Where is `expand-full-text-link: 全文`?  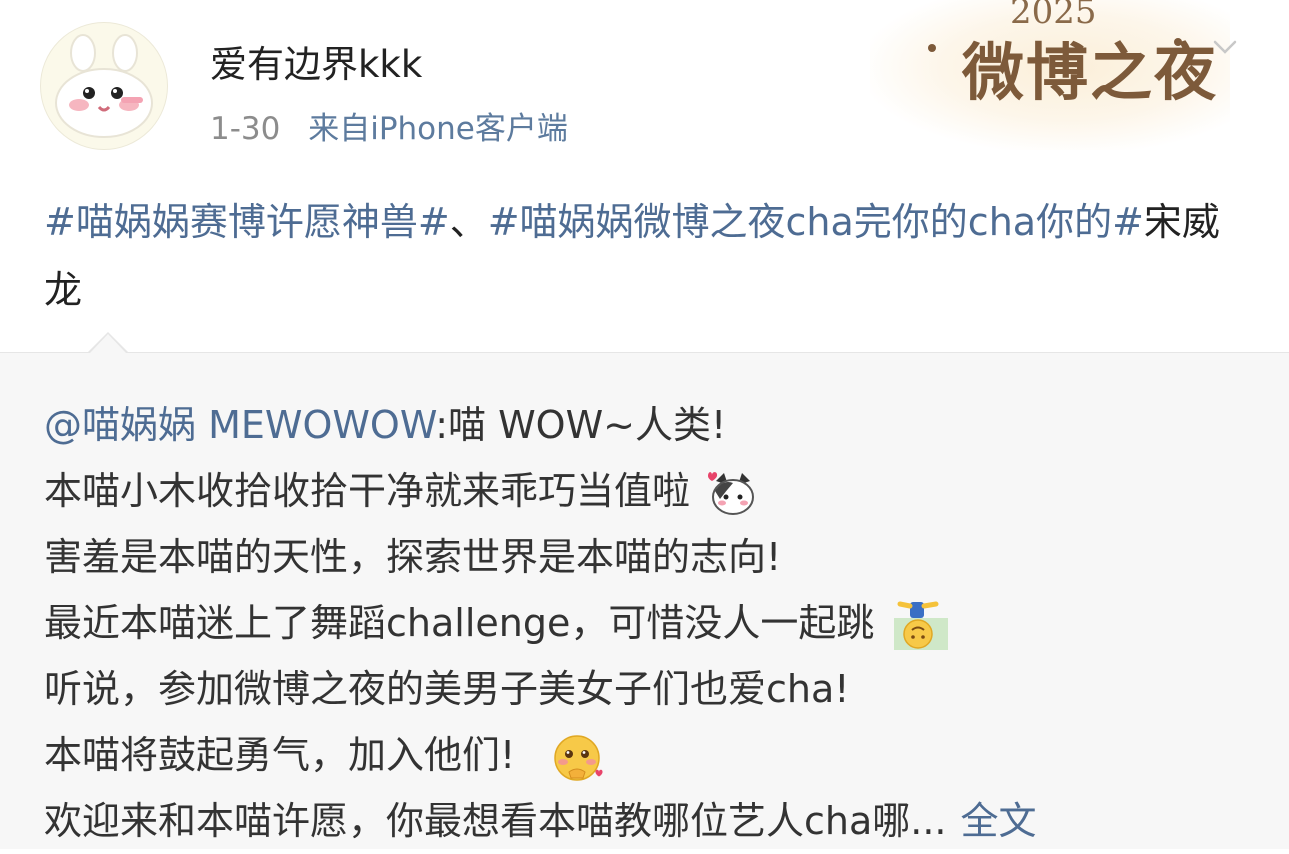
expand-full-text-link: 全文 is located at coordinates (999, 821).